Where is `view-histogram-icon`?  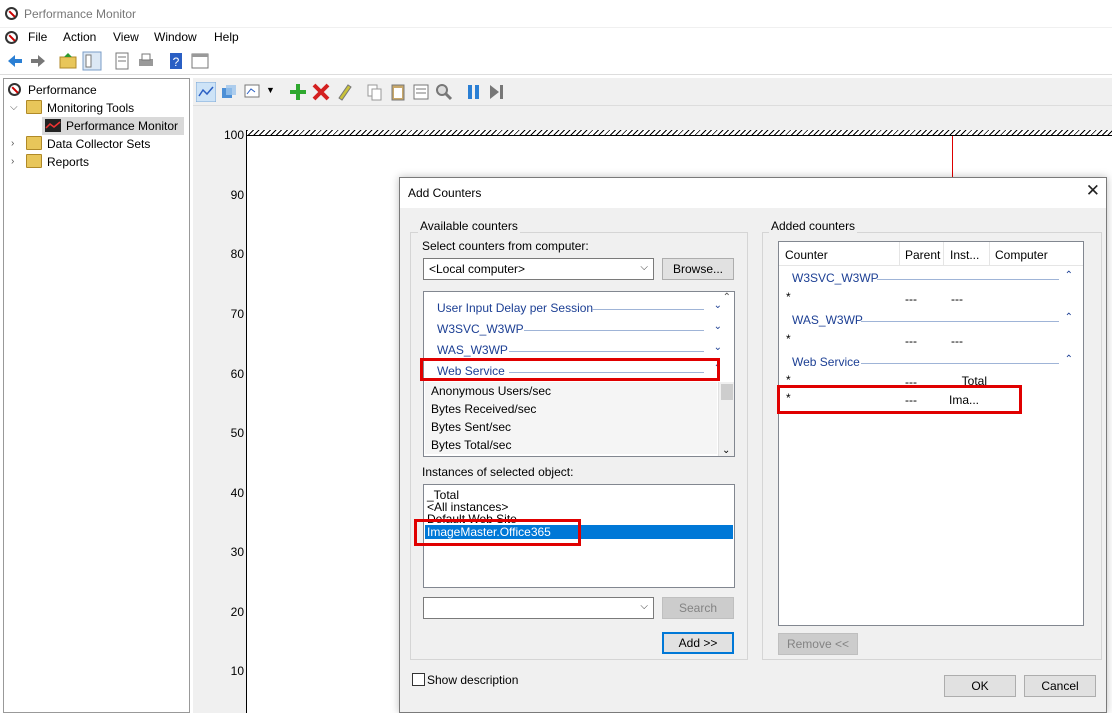 view-histogram-icon is located at coordinates (229, 92).